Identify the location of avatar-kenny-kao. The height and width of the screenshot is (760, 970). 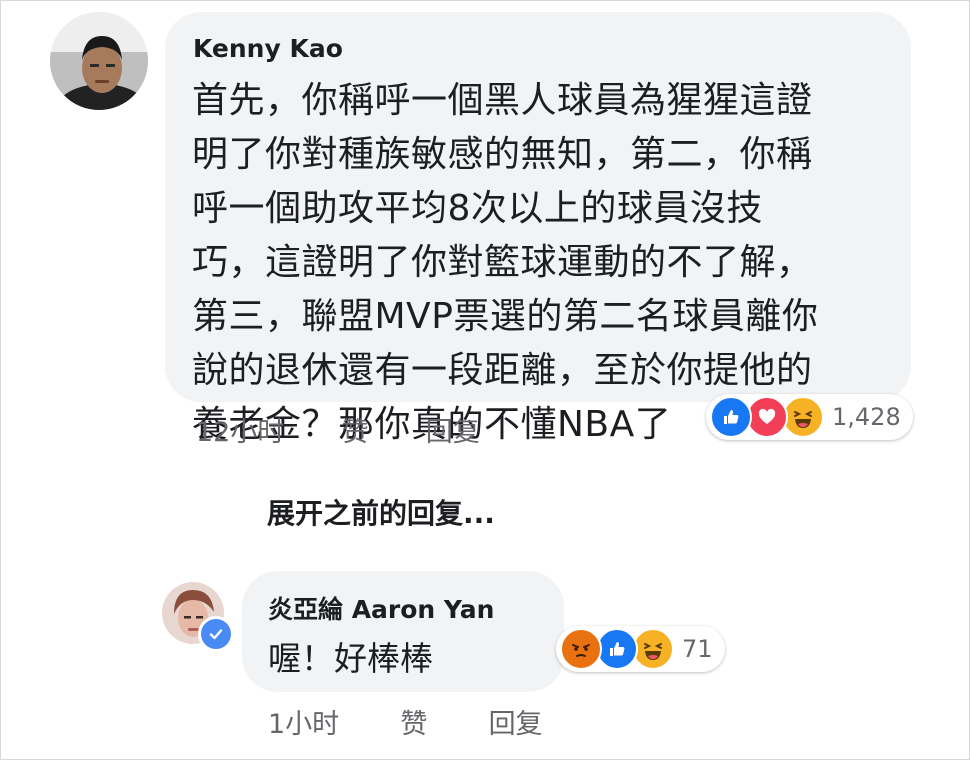
(99, 61).